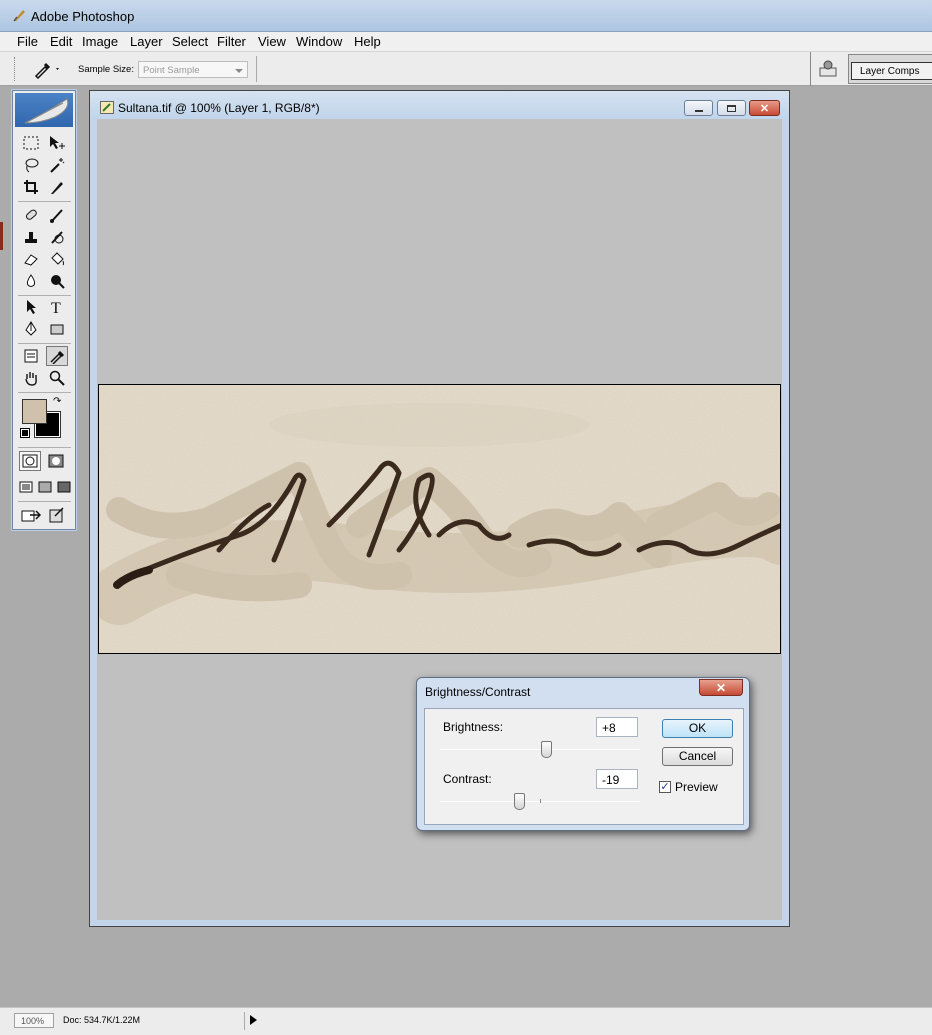  I want to click on document-title: Sultana.tif @ 100% (Layer 1, RGB/8*), so click(219, 108).